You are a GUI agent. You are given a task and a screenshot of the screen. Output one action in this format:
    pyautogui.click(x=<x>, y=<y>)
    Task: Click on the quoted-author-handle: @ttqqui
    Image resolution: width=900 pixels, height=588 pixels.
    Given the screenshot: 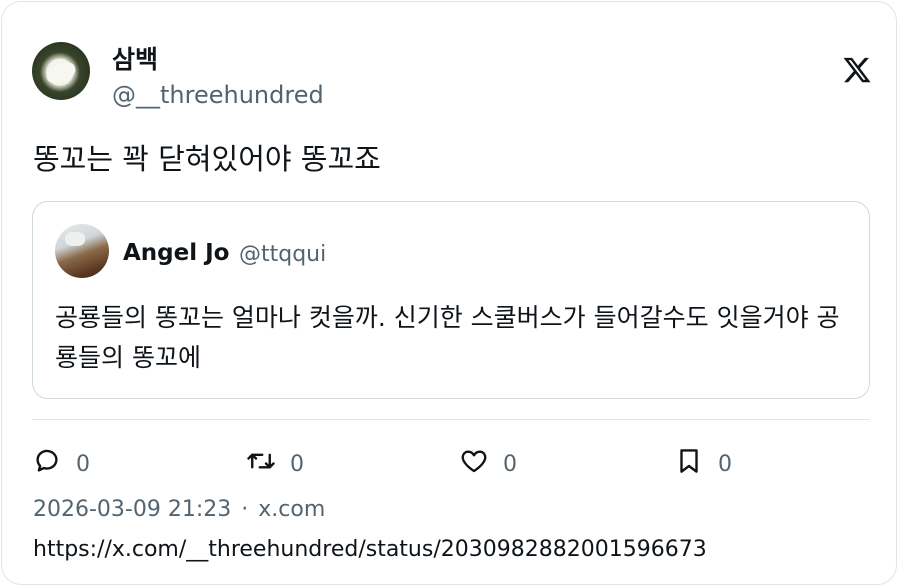 What is the action you would take?
    pyautogui.click(x=283, y=254)
    